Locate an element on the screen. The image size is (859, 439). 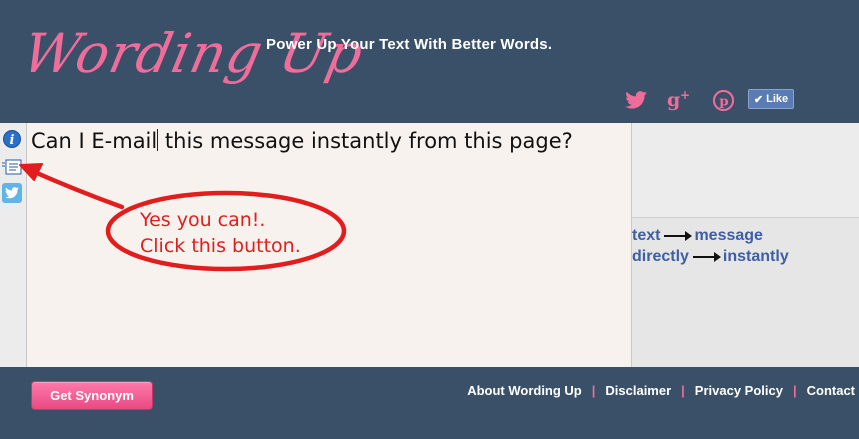
synonym-from: directly is located at coordinates (660, 256).